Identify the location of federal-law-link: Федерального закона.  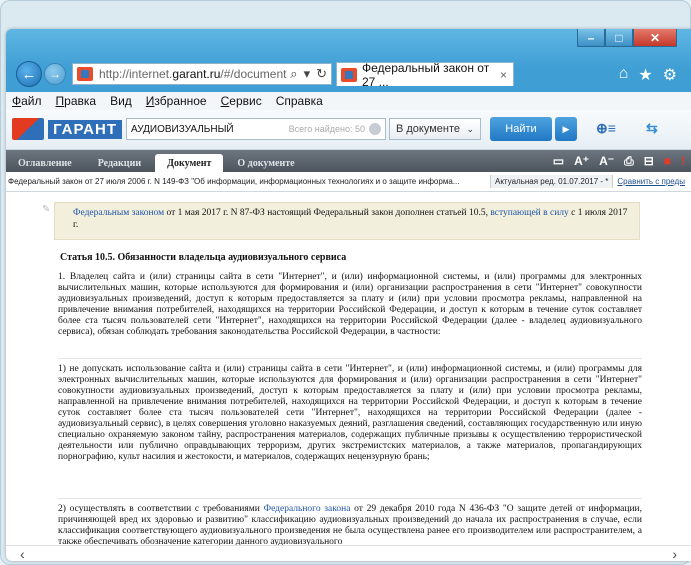
(307, 509).